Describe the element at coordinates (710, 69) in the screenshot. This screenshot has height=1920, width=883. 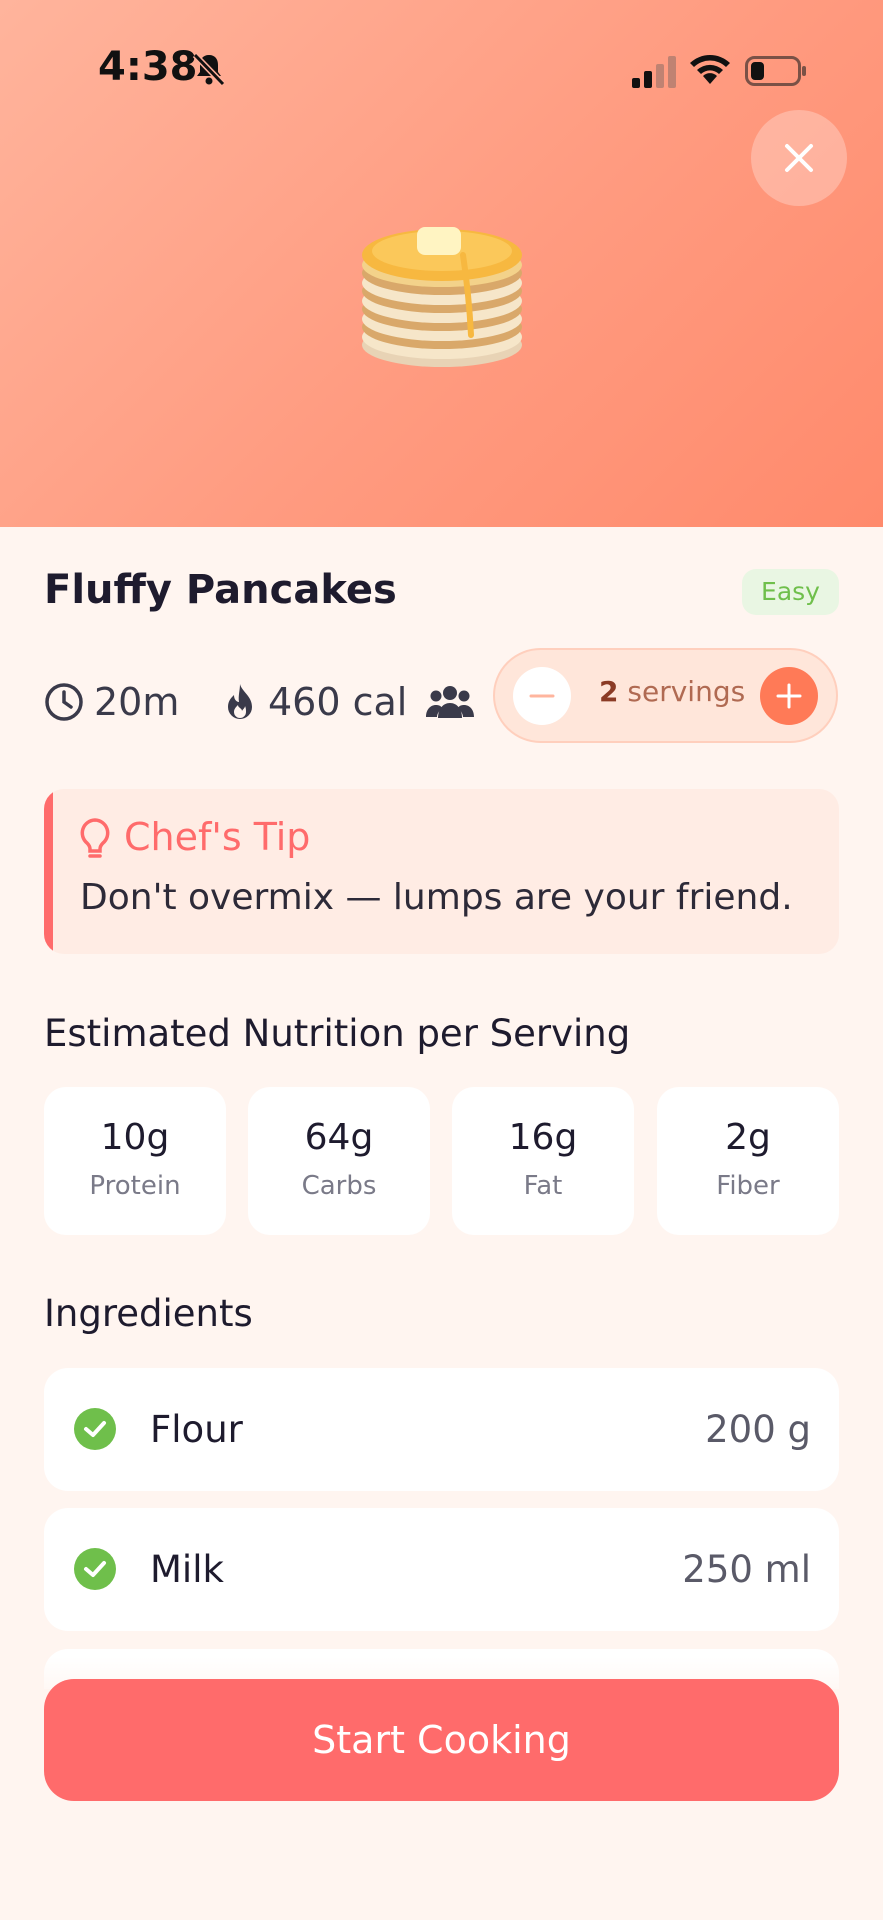
I see `wifi-icon` at that location.